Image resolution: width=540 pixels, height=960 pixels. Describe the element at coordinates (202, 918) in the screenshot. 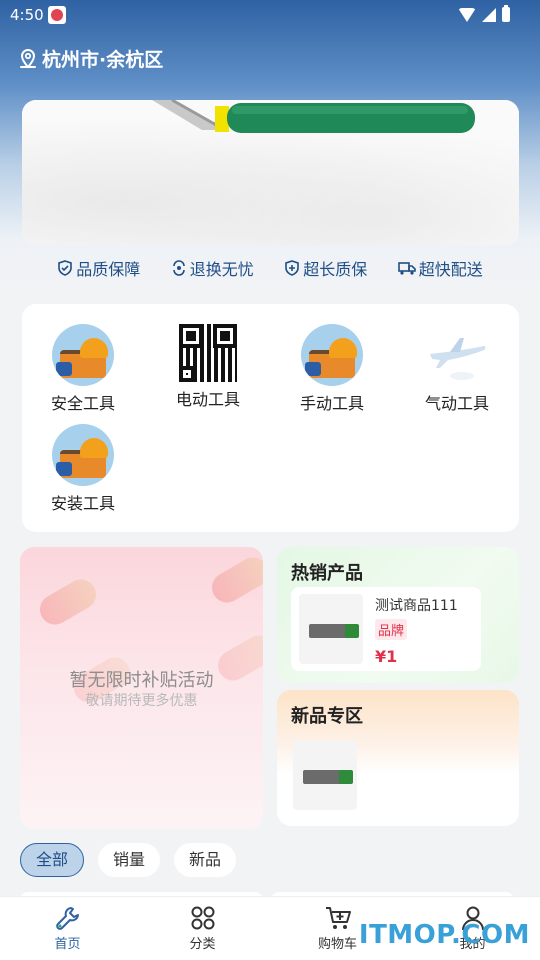

I see `grid-icon` at that location.